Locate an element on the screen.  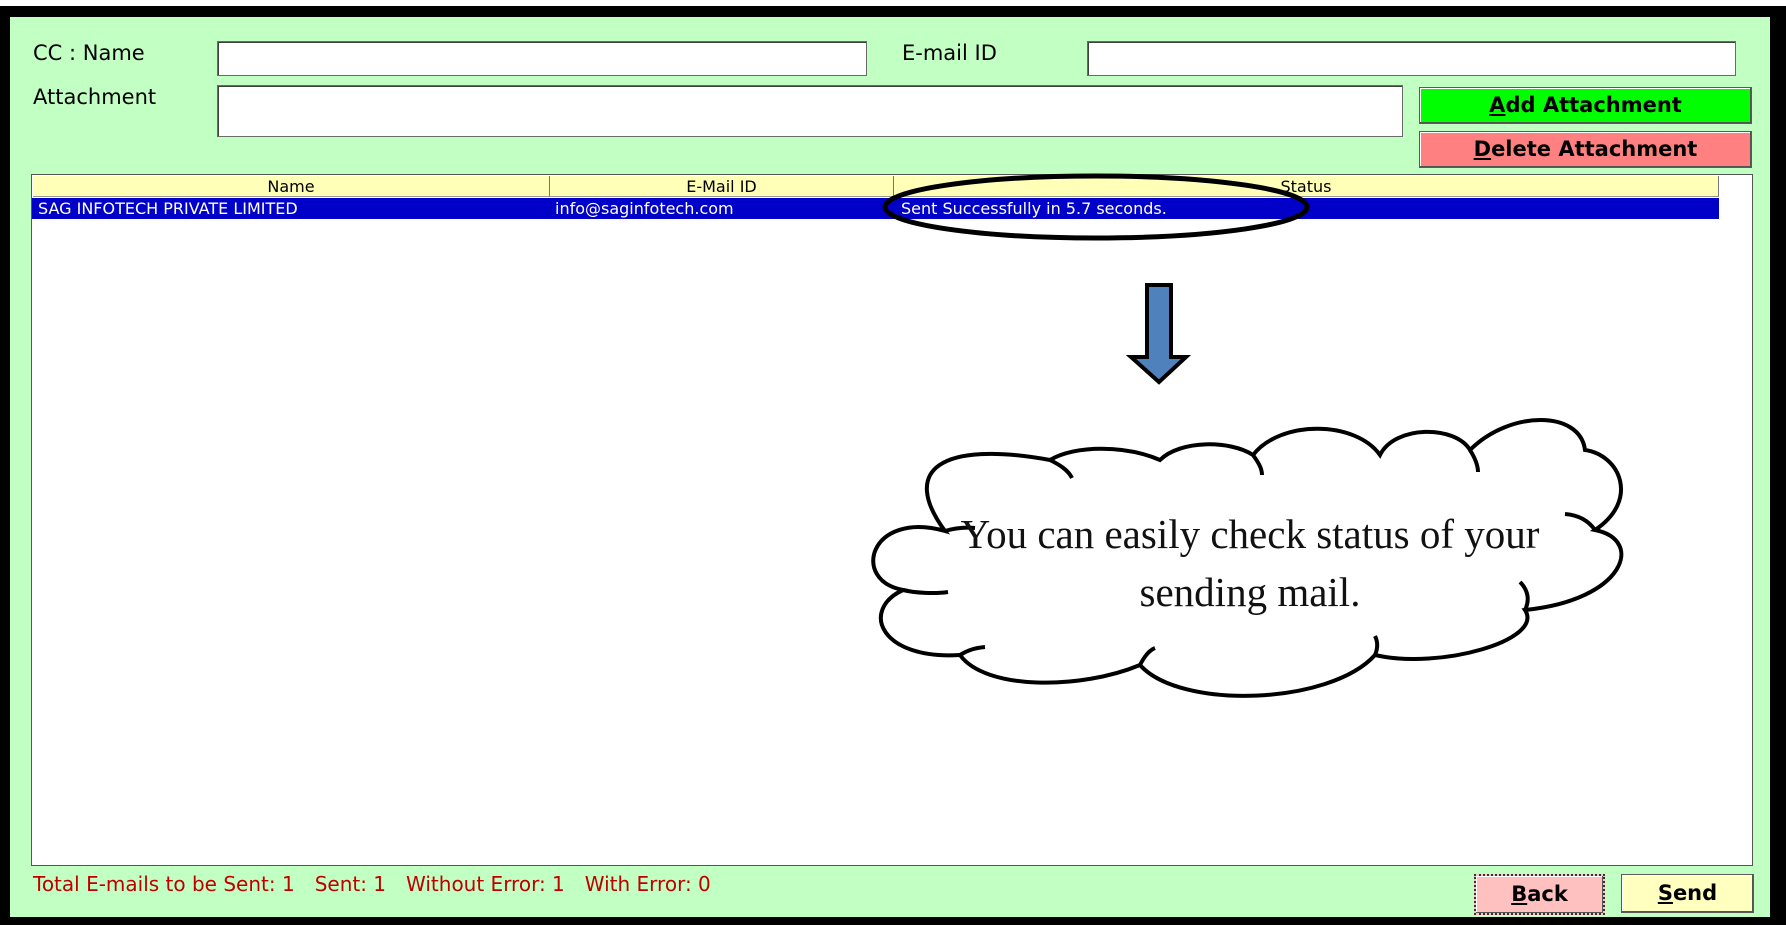
grid-scroll-area is located at coordinates (1735, 519).